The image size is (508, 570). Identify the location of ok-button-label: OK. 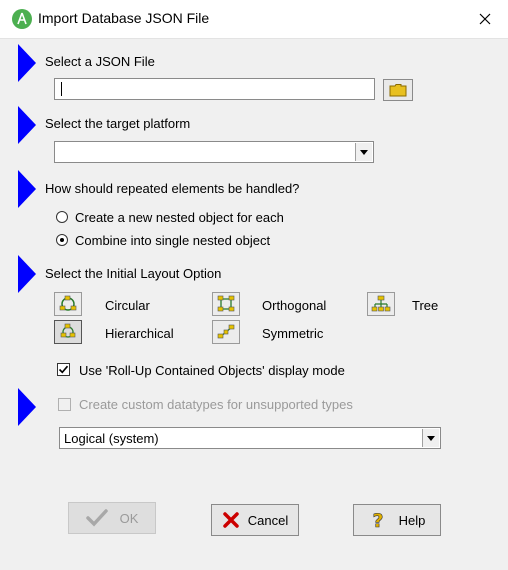
(129, 518).